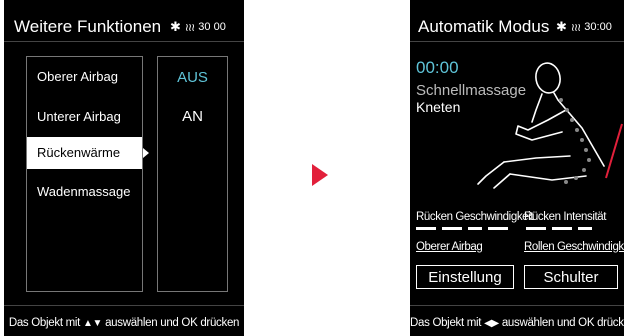  What do you see at coordinates (146, 153) in the screenshot?
I see `selection-arrow-icon` at bounding box center [146, 153].